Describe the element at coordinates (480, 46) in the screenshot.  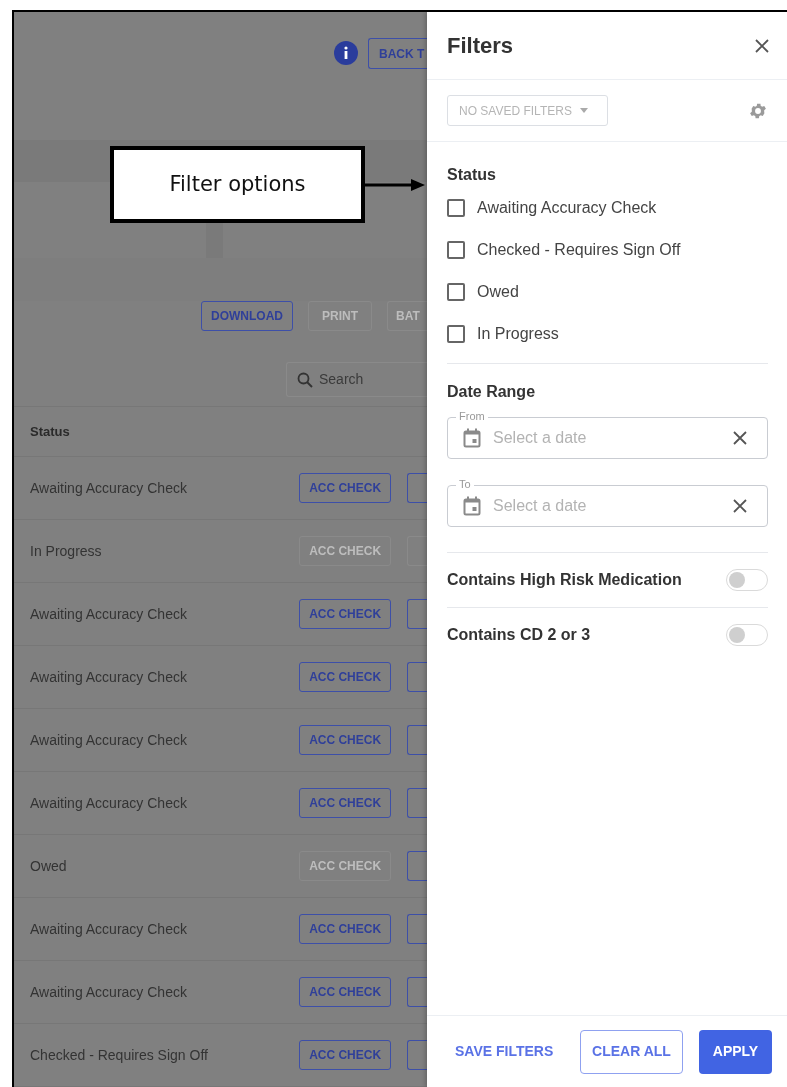
I see `drawer-title: Filters` at that location.